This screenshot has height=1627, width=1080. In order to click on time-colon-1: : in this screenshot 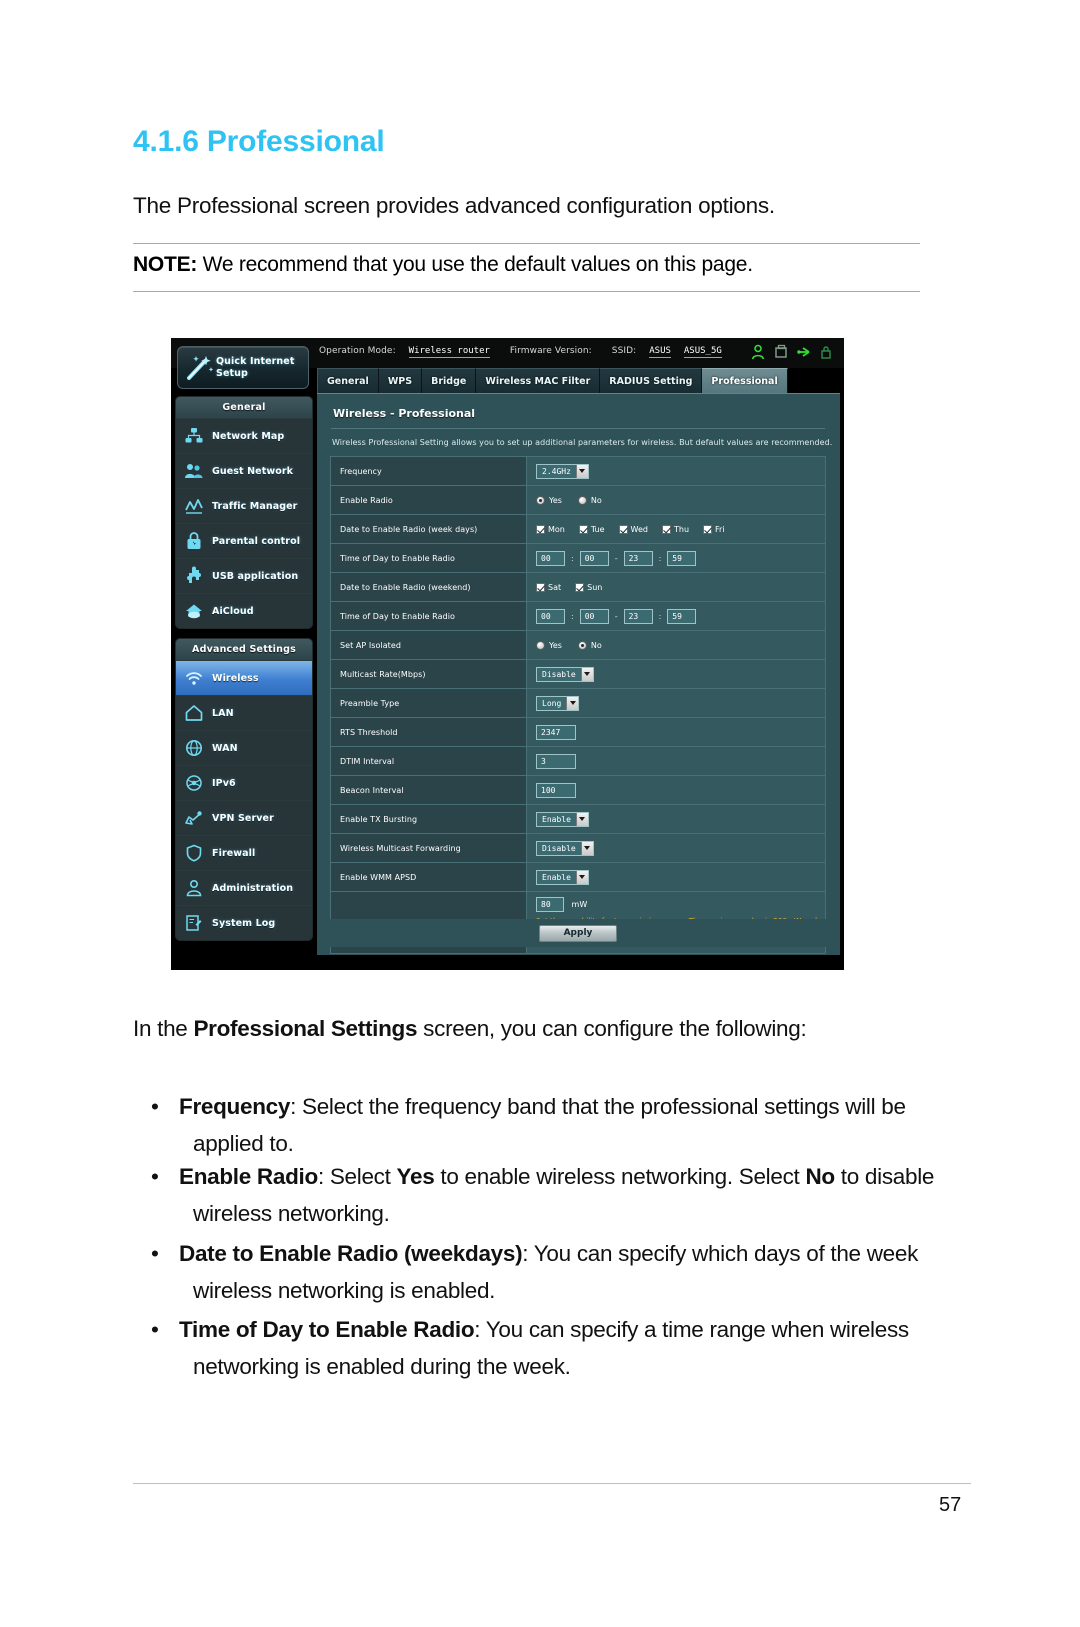, I will do `click(572, 558)`.